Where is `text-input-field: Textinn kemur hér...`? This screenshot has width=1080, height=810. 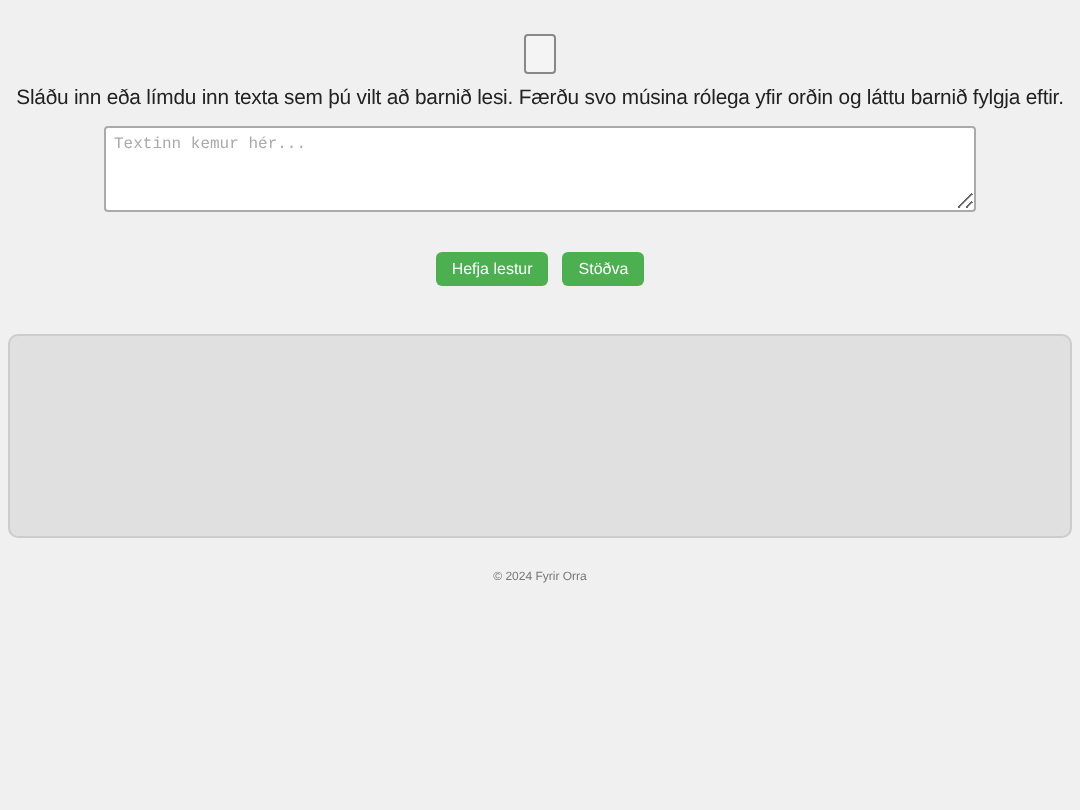
text-input-field: Textinn kemur hér... is located at coordinates (540, 169).